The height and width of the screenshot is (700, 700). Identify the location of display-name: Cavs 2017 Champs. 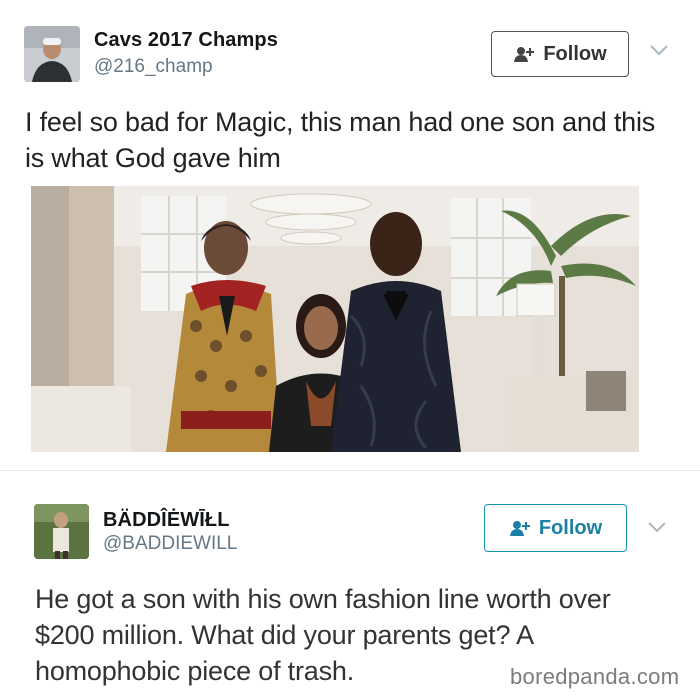
(186, 40).